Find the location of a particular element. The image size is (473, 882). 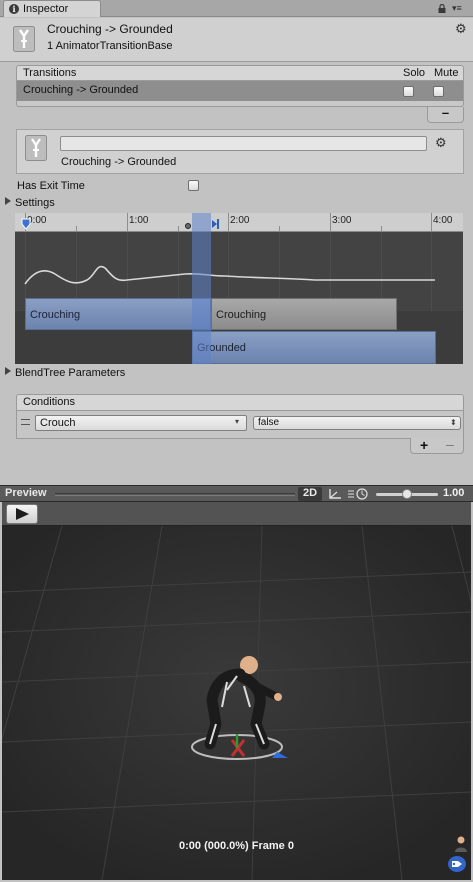

conditions-footer is located at coordinates (240, 437).